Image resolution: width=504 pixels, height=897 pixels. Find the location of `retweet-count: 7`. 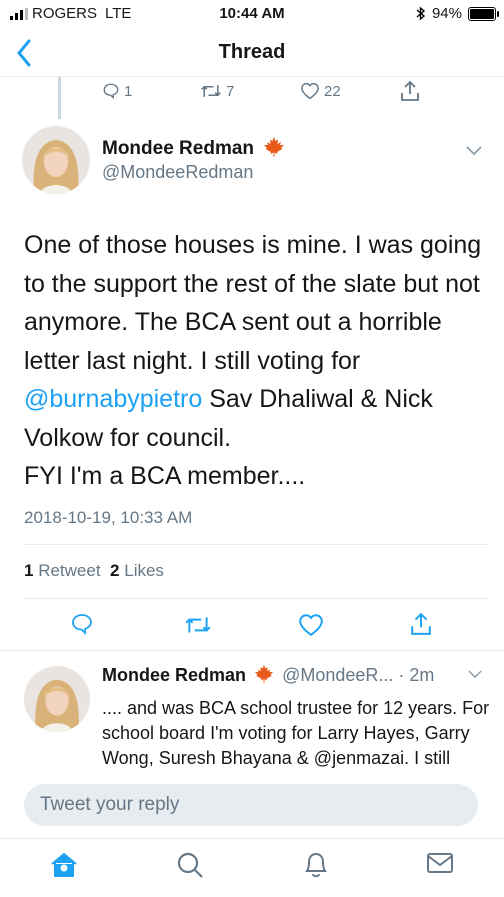

retweet-count: 7 is located at coordinates (230, 91).